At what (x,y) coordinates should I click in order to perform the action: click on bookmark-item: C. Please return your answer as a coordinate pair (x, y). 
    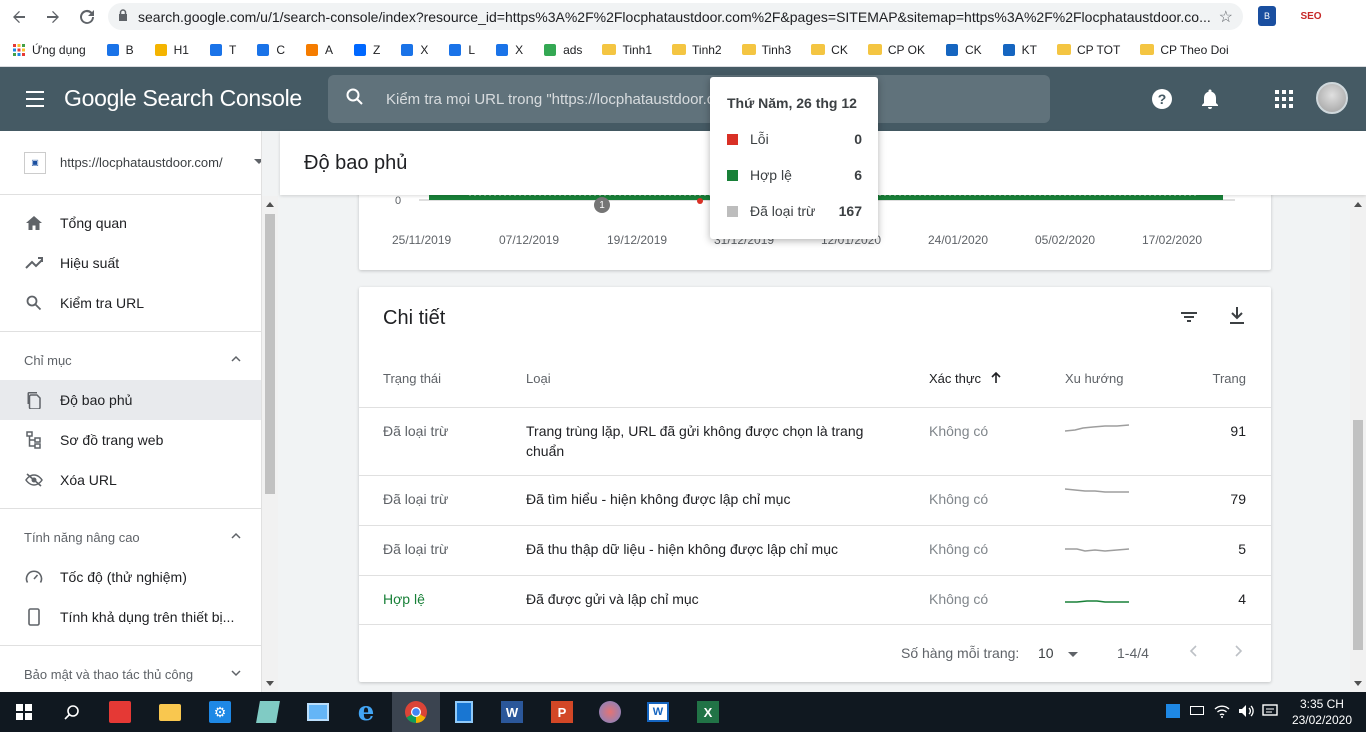
    Looking at the image, I should click on (270, 50).